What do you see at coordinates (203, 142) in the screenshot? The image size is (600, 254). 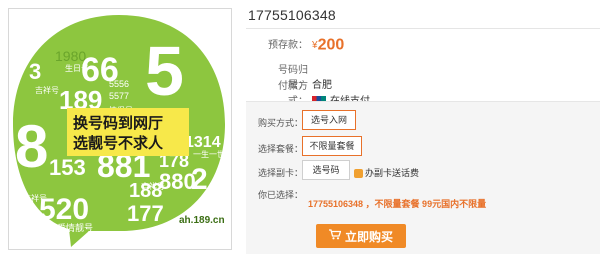 I see `promo-number: 1314` at bounding box center [203, 142].